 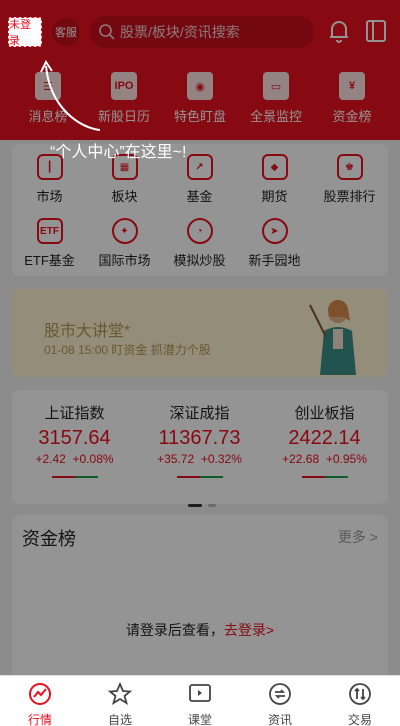 What do you see at coordinates (40, 694) in the screenshot?
I see `market-trend-icon` at bounding box center [40, 694].